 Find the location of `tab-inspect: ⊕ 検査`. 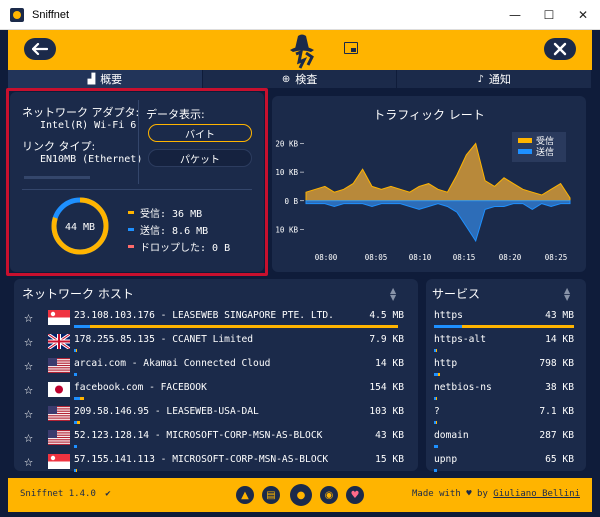

tab-inspect: ⊕ 検査 is located at coordinates (300, 79).